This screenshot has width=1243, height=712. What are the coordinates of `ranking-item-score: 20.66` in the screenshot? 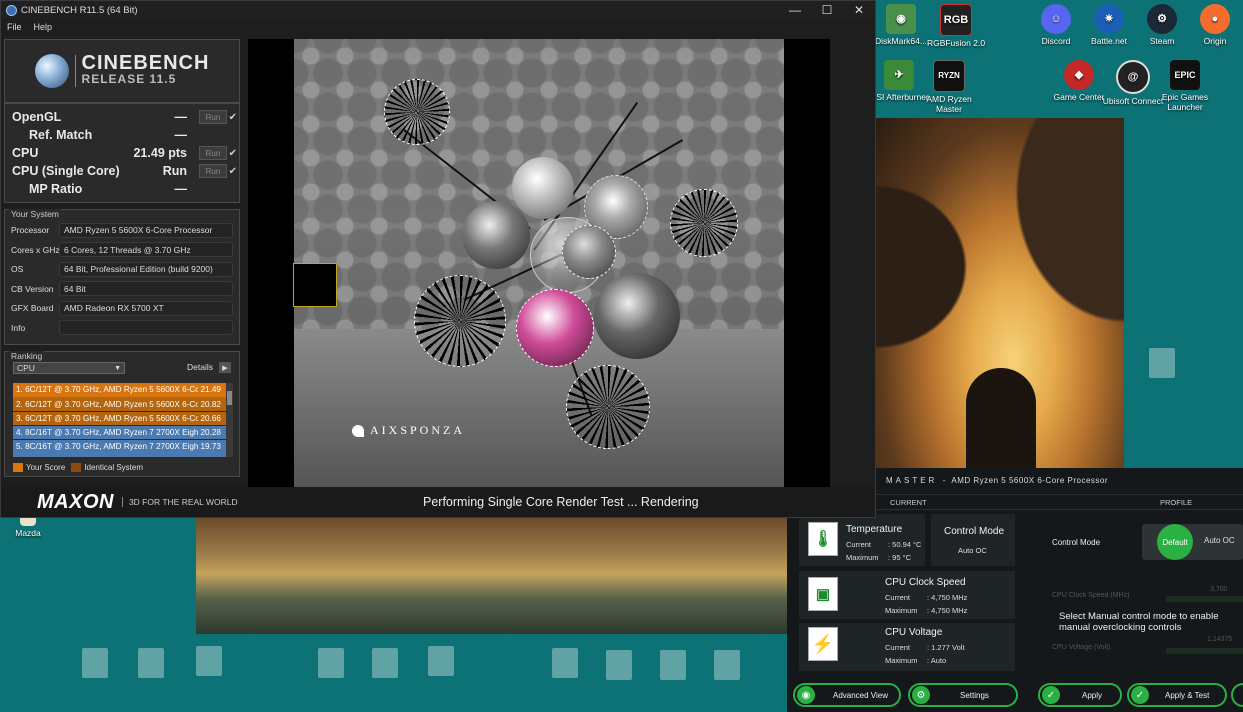 It's located at (209, 418).